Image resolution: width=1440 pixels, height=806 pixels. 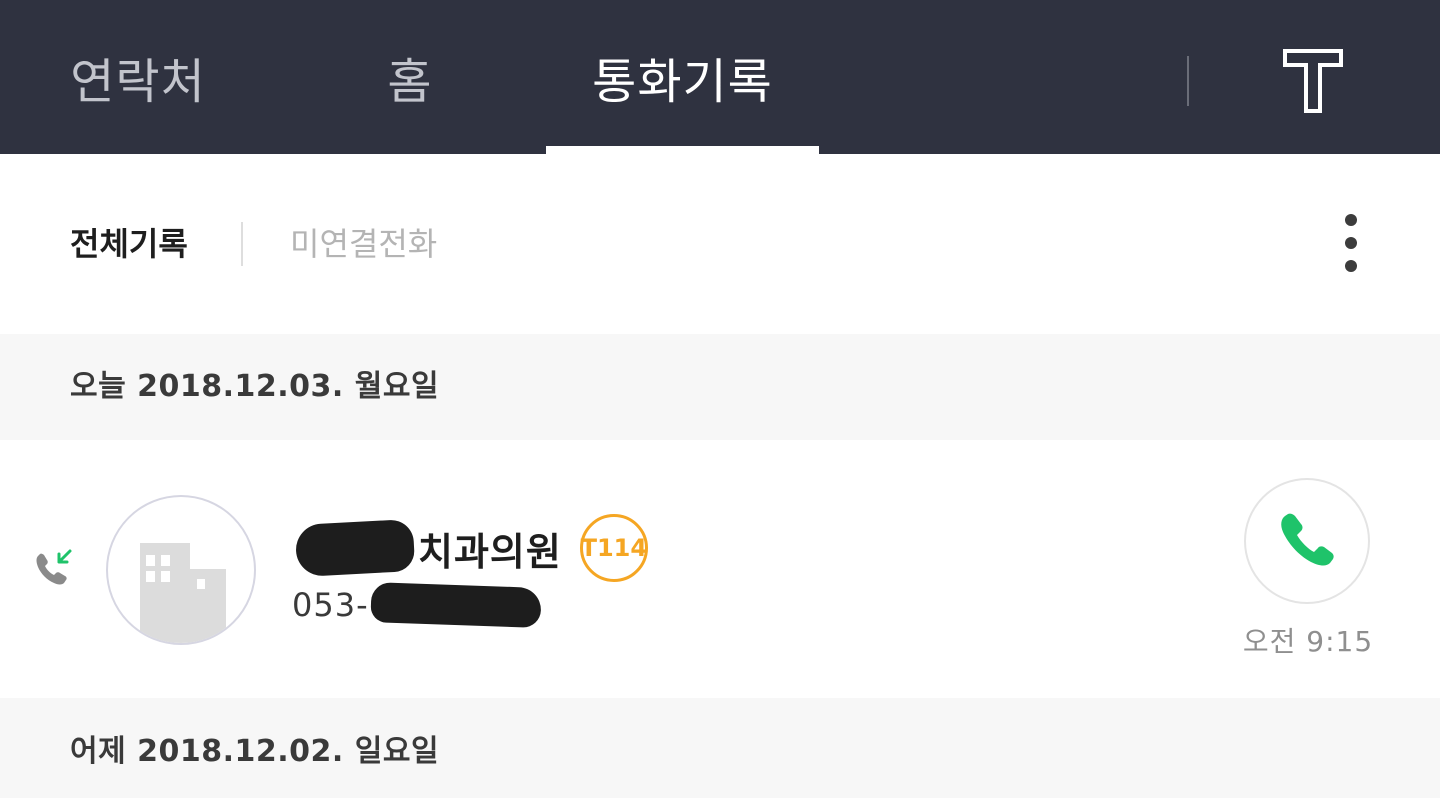 I want to click on t114-badge-label: T114, so click(x=614, y=548).